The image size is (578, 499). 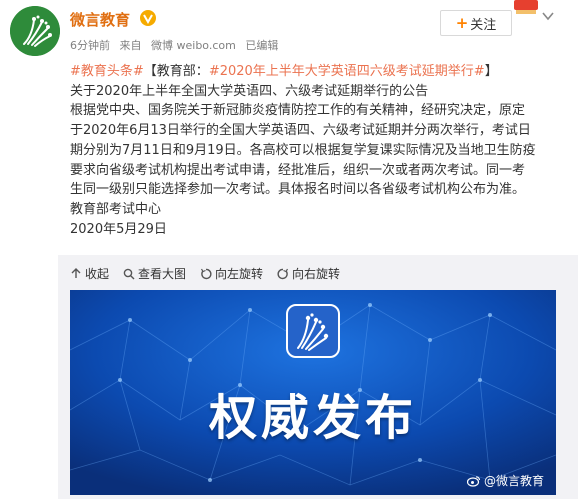 I want to click on verified-badge-icon, so click(x=148, y=18).